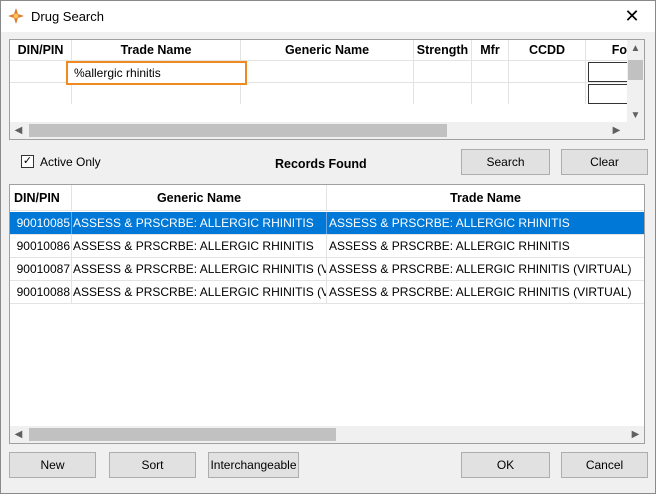 Image resolution: width=656 pixels, height=494 pixels. I want to click on column-header-fo: Fo, so click(608, 50).